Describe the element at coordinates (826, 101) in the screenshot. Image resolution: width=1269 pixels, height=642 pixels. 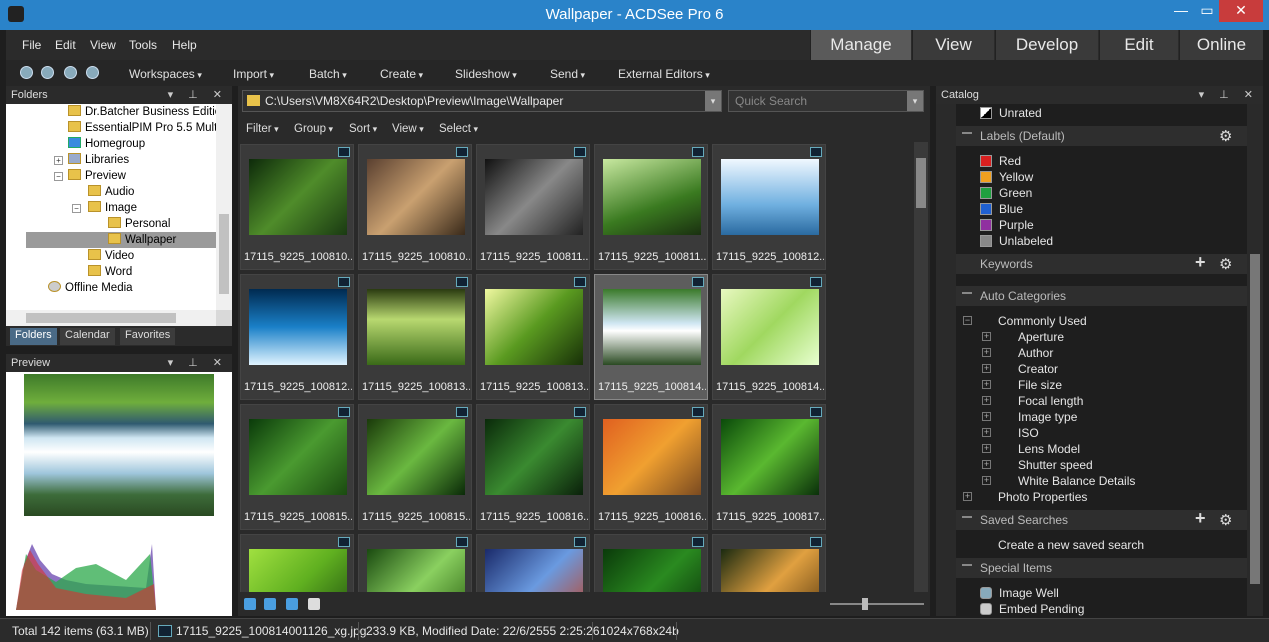
I see `quick-search-input: Quick Search ▾` at that location.